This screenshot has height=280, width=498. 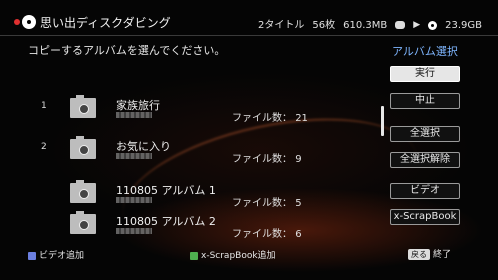 What do you see at coordinates (419, 254) in the screenshot?
I see `back-key-icon: 戻る` at bounding box center [419, 254].